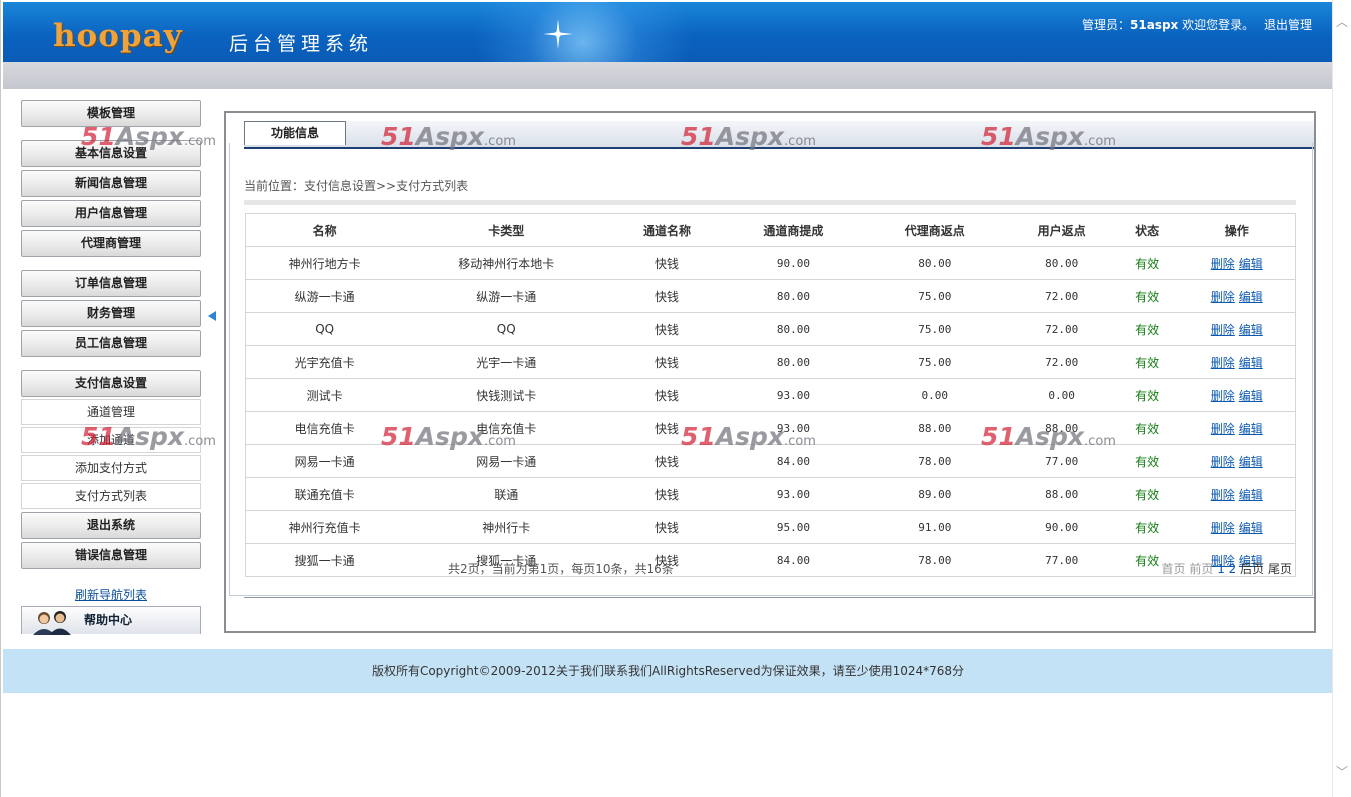 This screenshot has width=1351, height=797. What do you see at coordinates (779, 597) in the screenshot?
I see `content-bottom-line` at bounding box center [779, 597].